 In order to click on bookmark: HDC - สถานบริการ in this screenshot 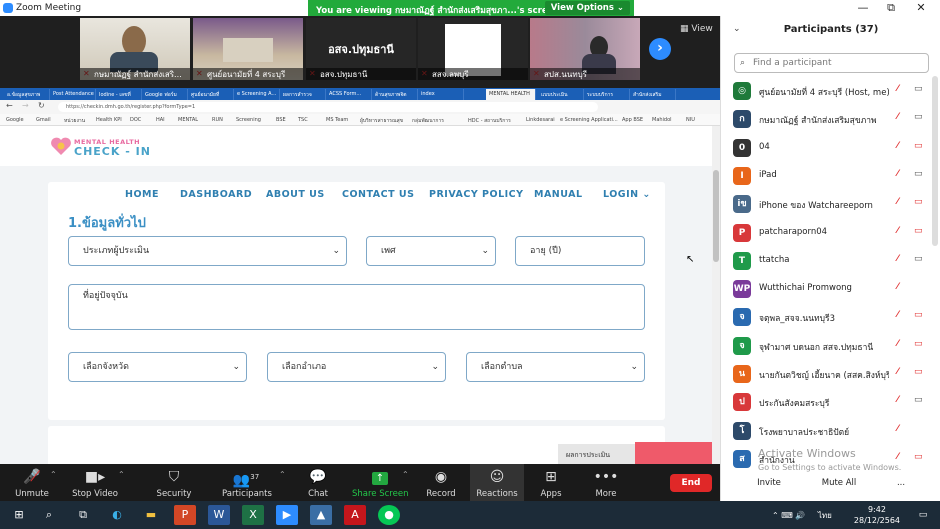, I will do `click(489, 121)`.